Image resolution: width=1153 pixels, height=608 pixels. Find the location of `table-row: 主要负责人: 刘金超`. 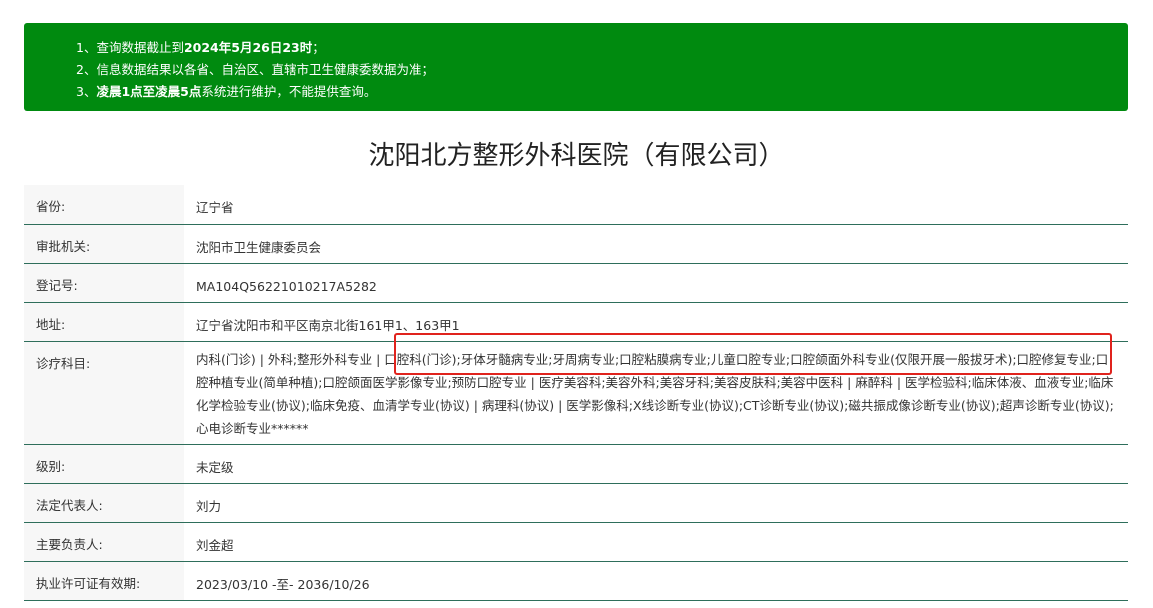

table-row: 主要负责人: 刘金超 is located at coordinates (576, 542).